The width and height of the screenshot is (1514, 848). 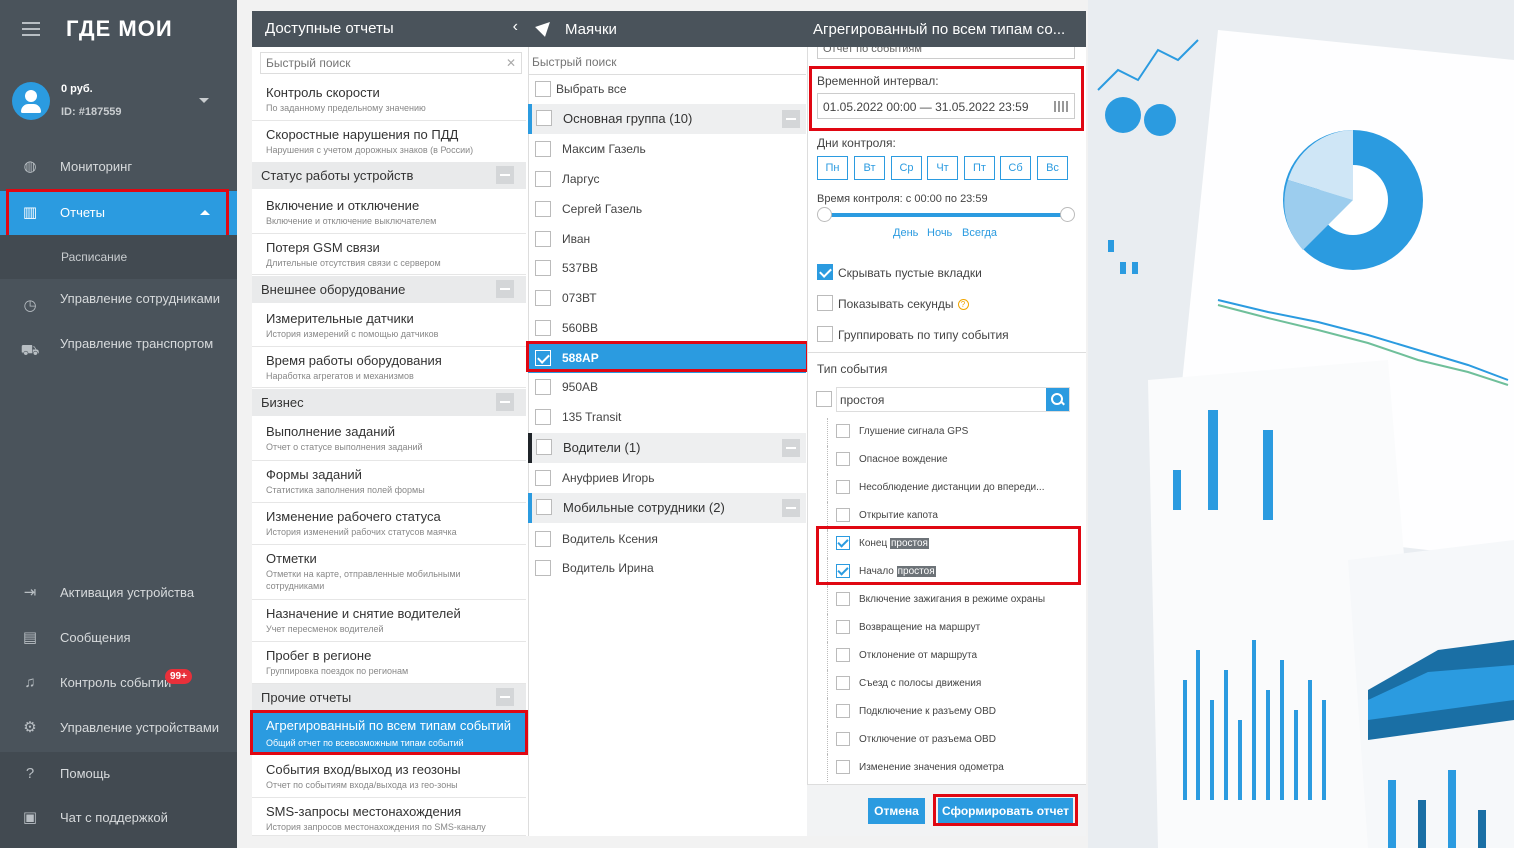 What do you see at coordinates (667, 179) in the screenshot?
I see `tracker-item: Ларгус` at bounding box center [667, 179].